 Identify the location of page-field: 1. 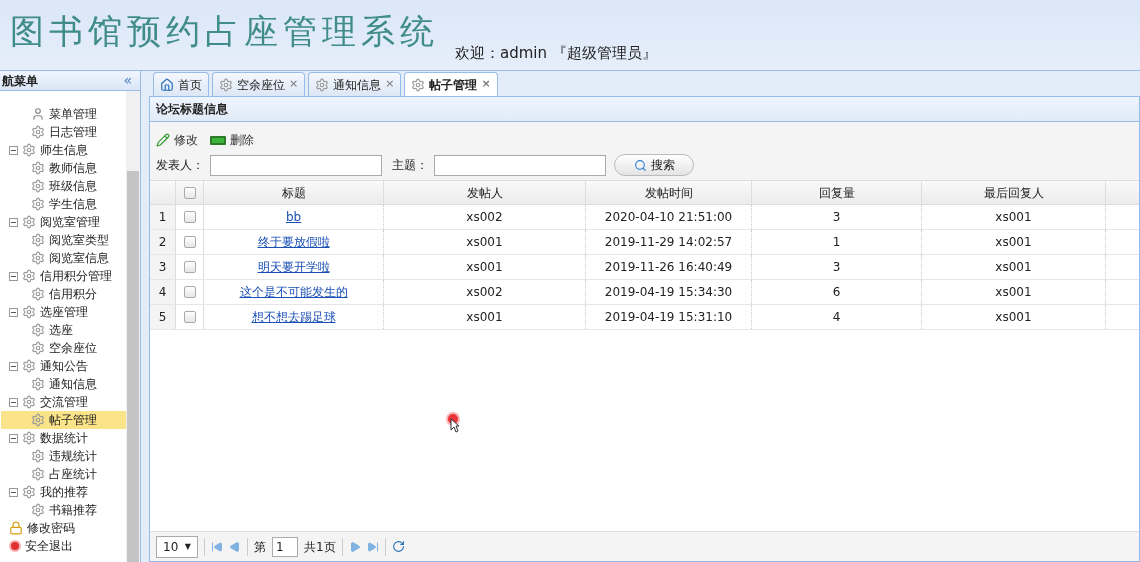
(285, 546).